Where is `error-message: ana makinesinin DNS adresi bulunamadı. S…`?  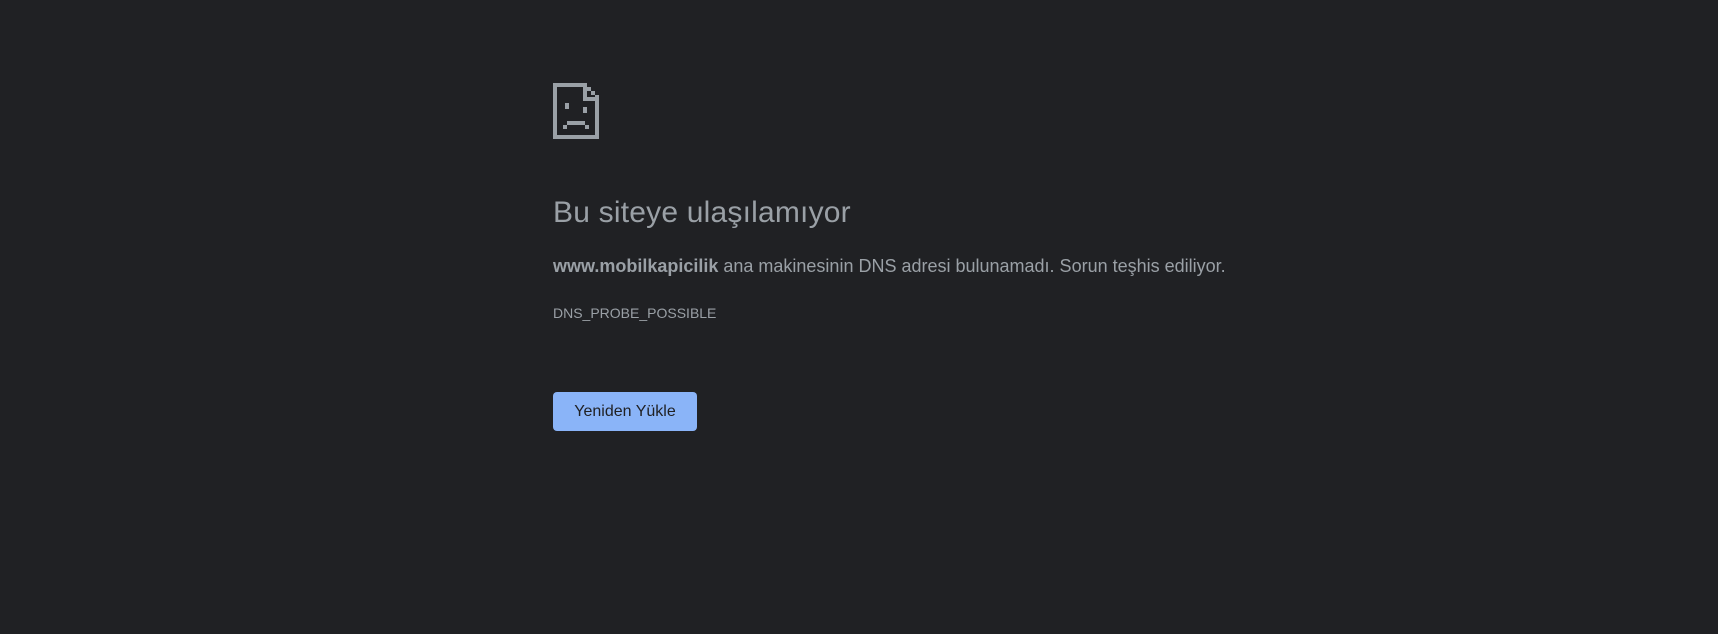
error-message: ana makinesinin DNS adresi bulunamadı. S… is located at coordinates (972, 266).